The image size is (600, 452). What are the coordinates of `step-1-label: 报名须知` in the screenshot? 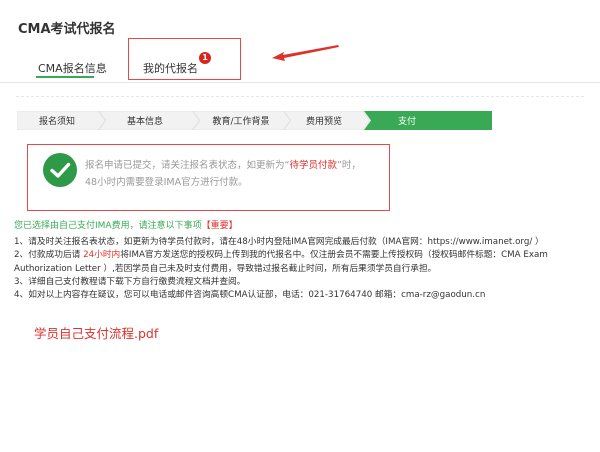 It's located at (57, 121).